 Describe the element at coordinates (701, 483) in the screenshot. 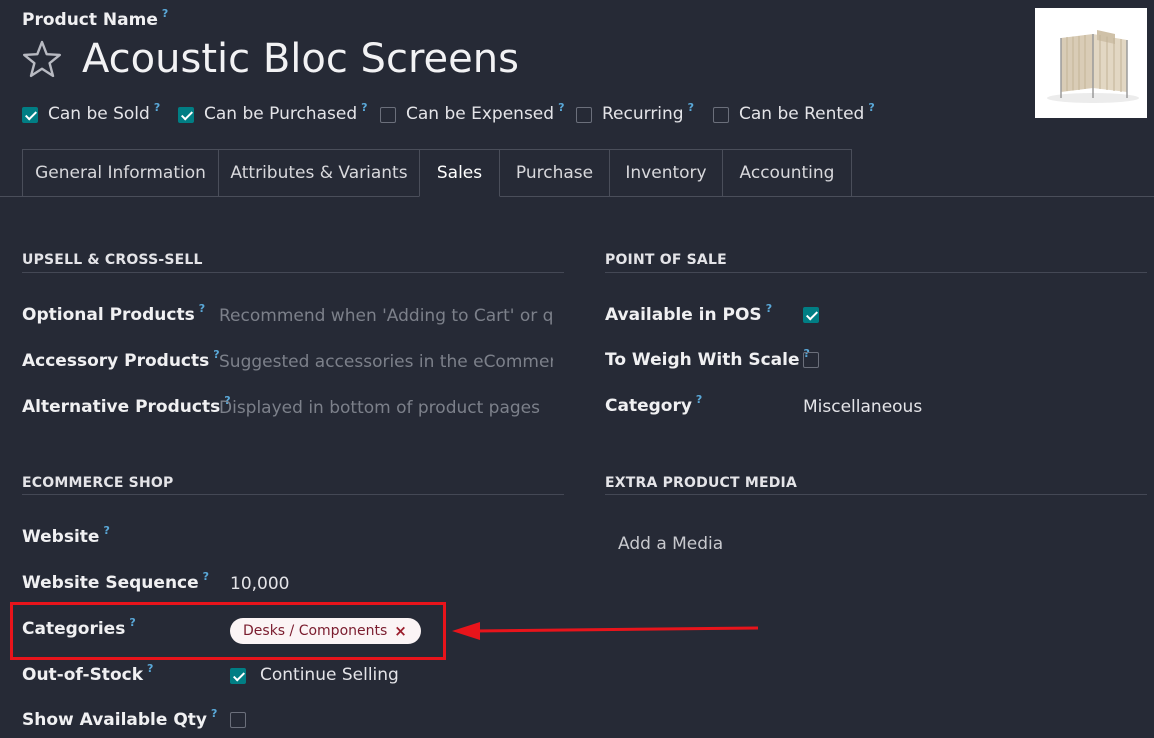

I see `media-section-heading: EXTRA PRODUCT MEDIA` at that location.